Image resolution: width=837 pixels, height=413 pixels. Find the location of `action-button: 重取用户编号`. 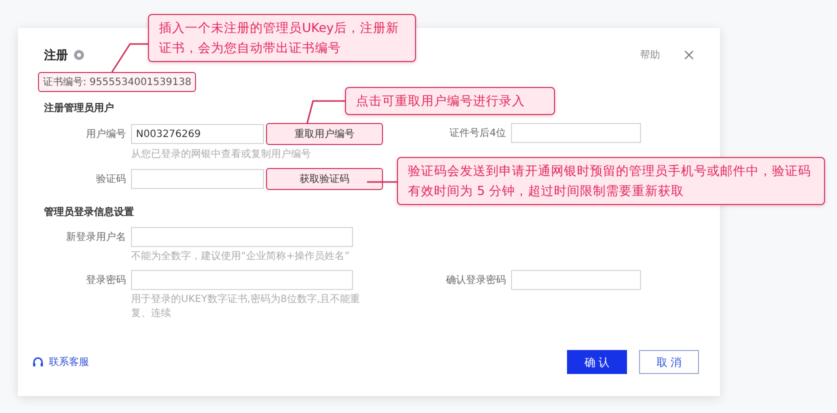

action-button: 重取用户编号 is located at coordinates (324, 134).